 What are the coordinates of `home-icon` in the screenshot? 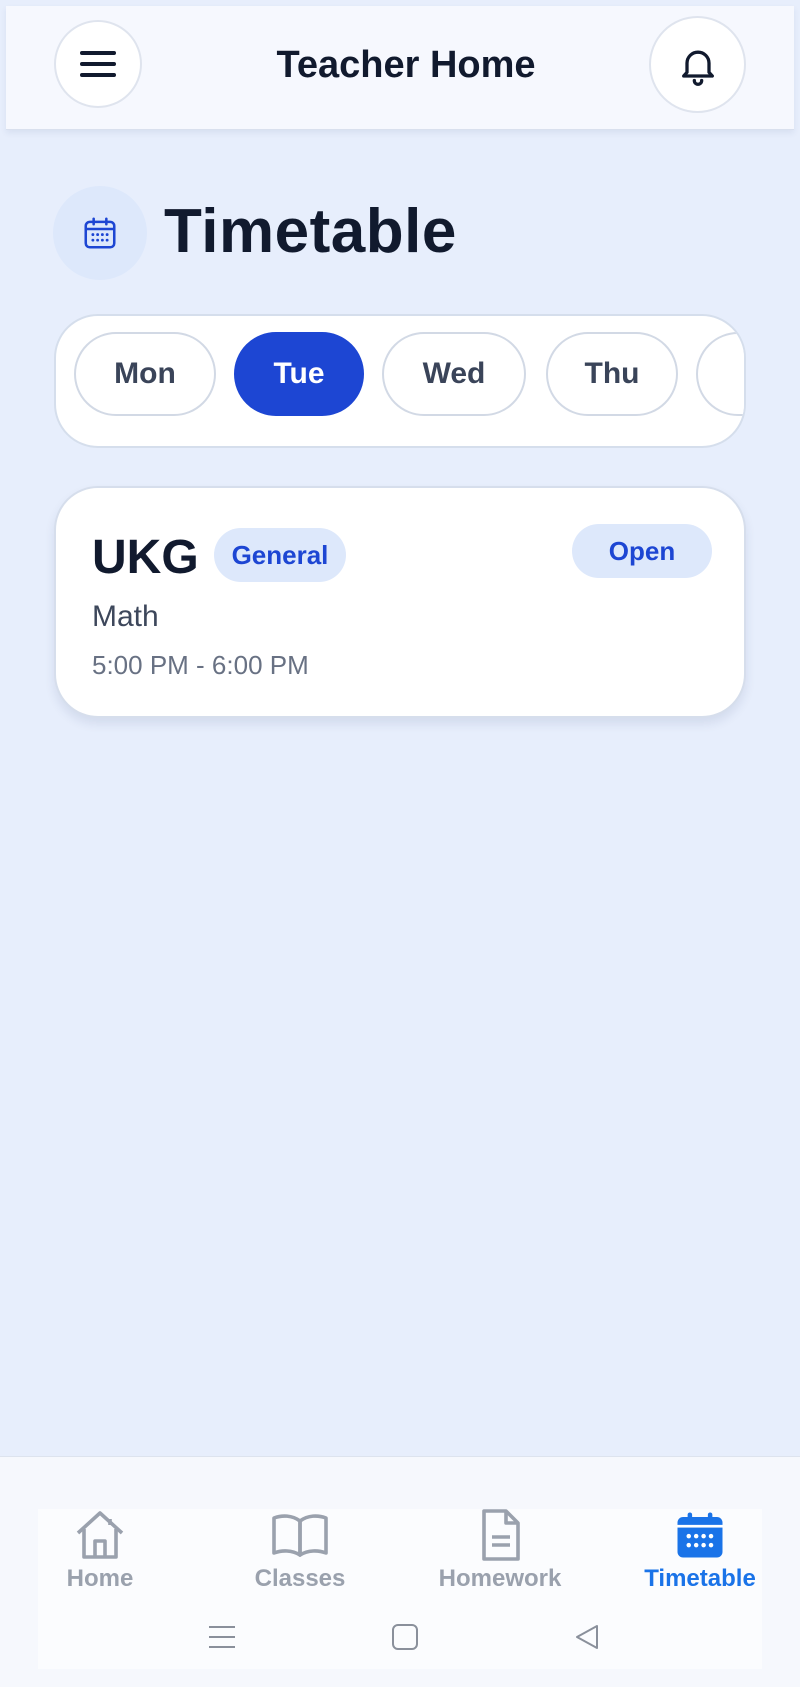 It's located at (100, 1535).